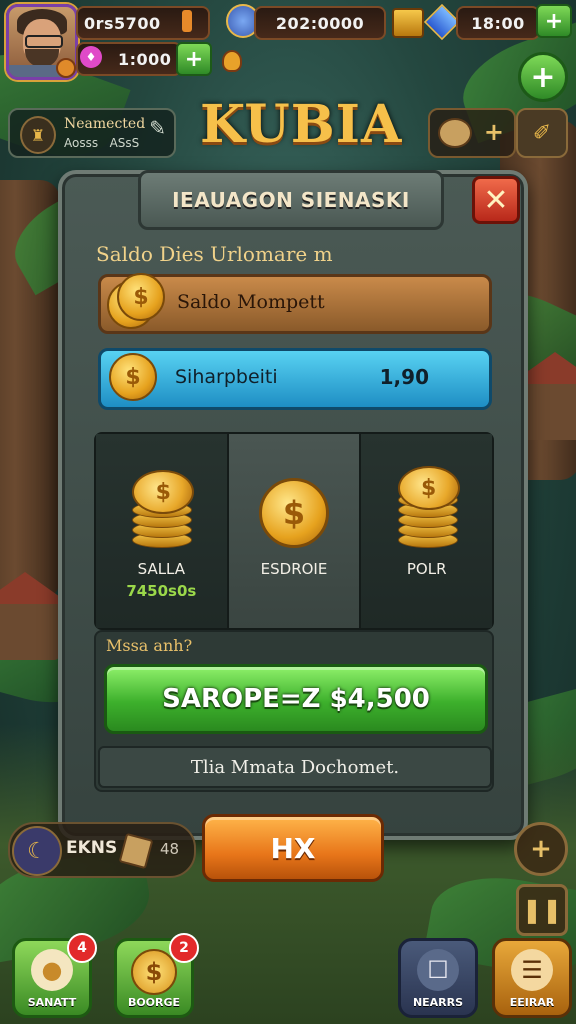 This screenshot has height=1024, width=576. Describe the element at coordinates (532, 1002) in the screenshot. I see `bottom-label-4: EEIRAR` at that location.